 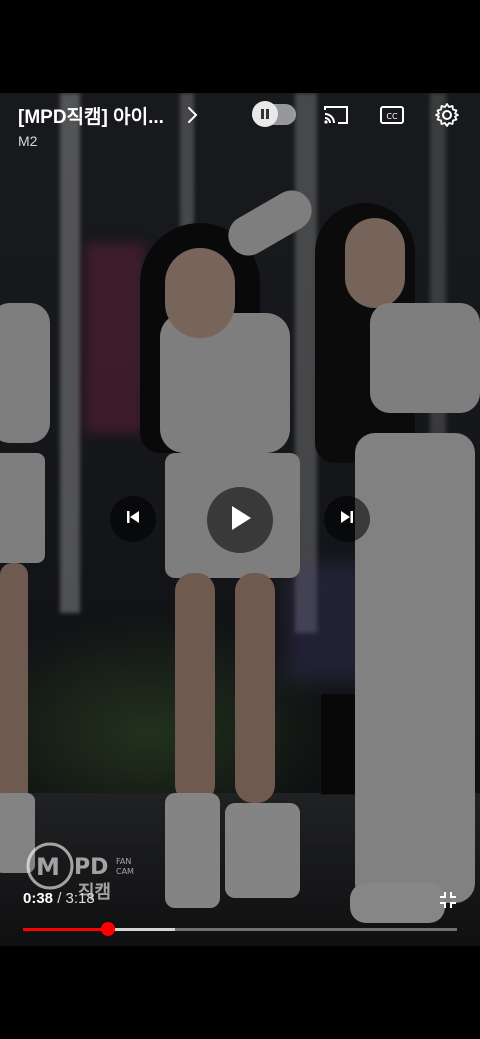 What do you see at coordinates (107, 929) in the screenshot?
I see `progress-scrubber` at bounding box center [107, 929].